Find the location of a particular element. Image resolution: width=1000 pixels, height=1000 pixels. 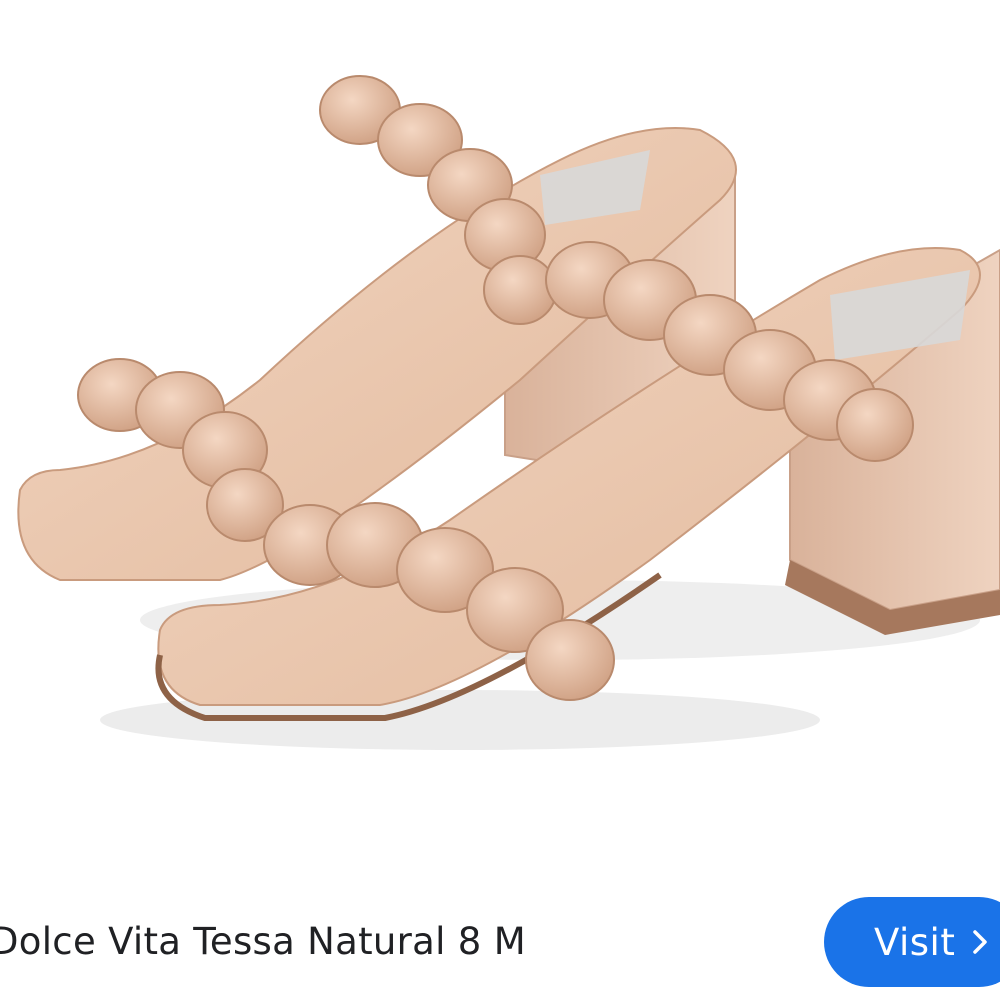

caption-bar: Dolce Vita Tessa Natural 8 M Visit is located at coordinates (500, 940).